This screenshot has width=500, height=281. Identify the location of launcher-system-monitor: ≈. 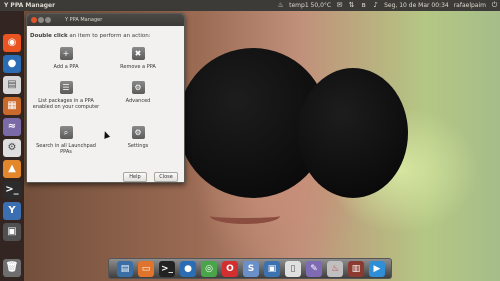
(12, 127).